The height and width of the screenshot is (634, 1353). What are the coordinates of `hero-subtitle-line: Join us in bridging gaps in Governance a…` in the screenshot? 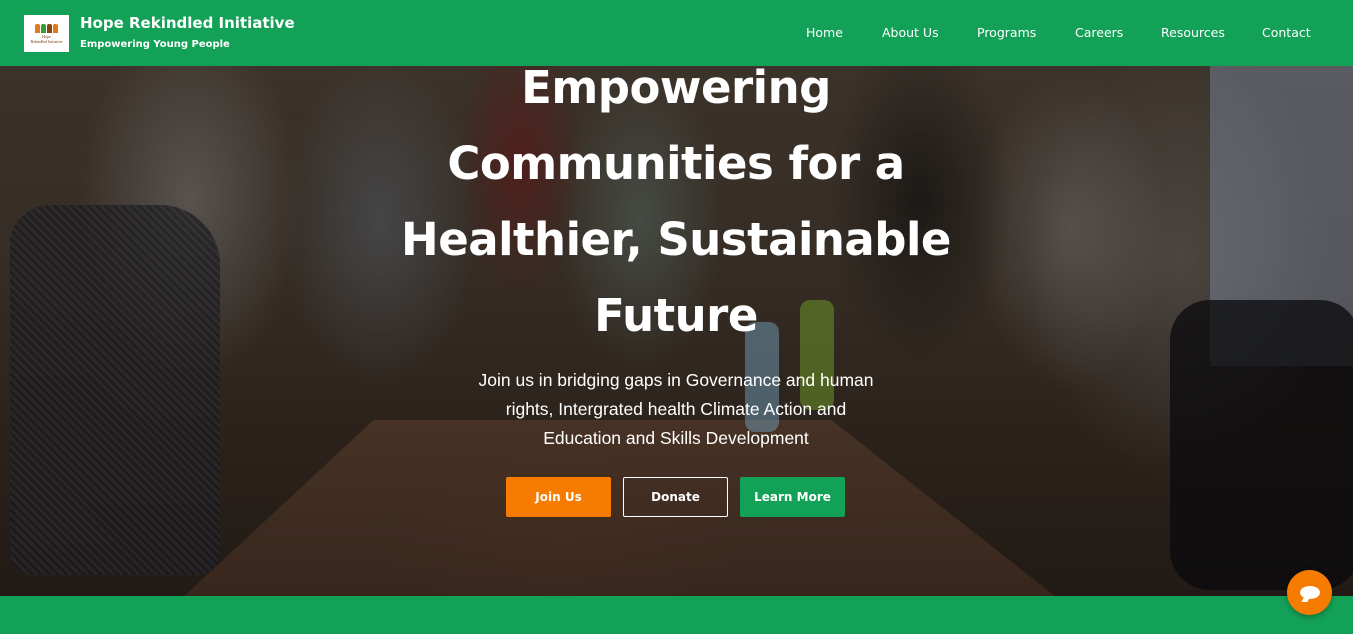 It's located at (676, 380).